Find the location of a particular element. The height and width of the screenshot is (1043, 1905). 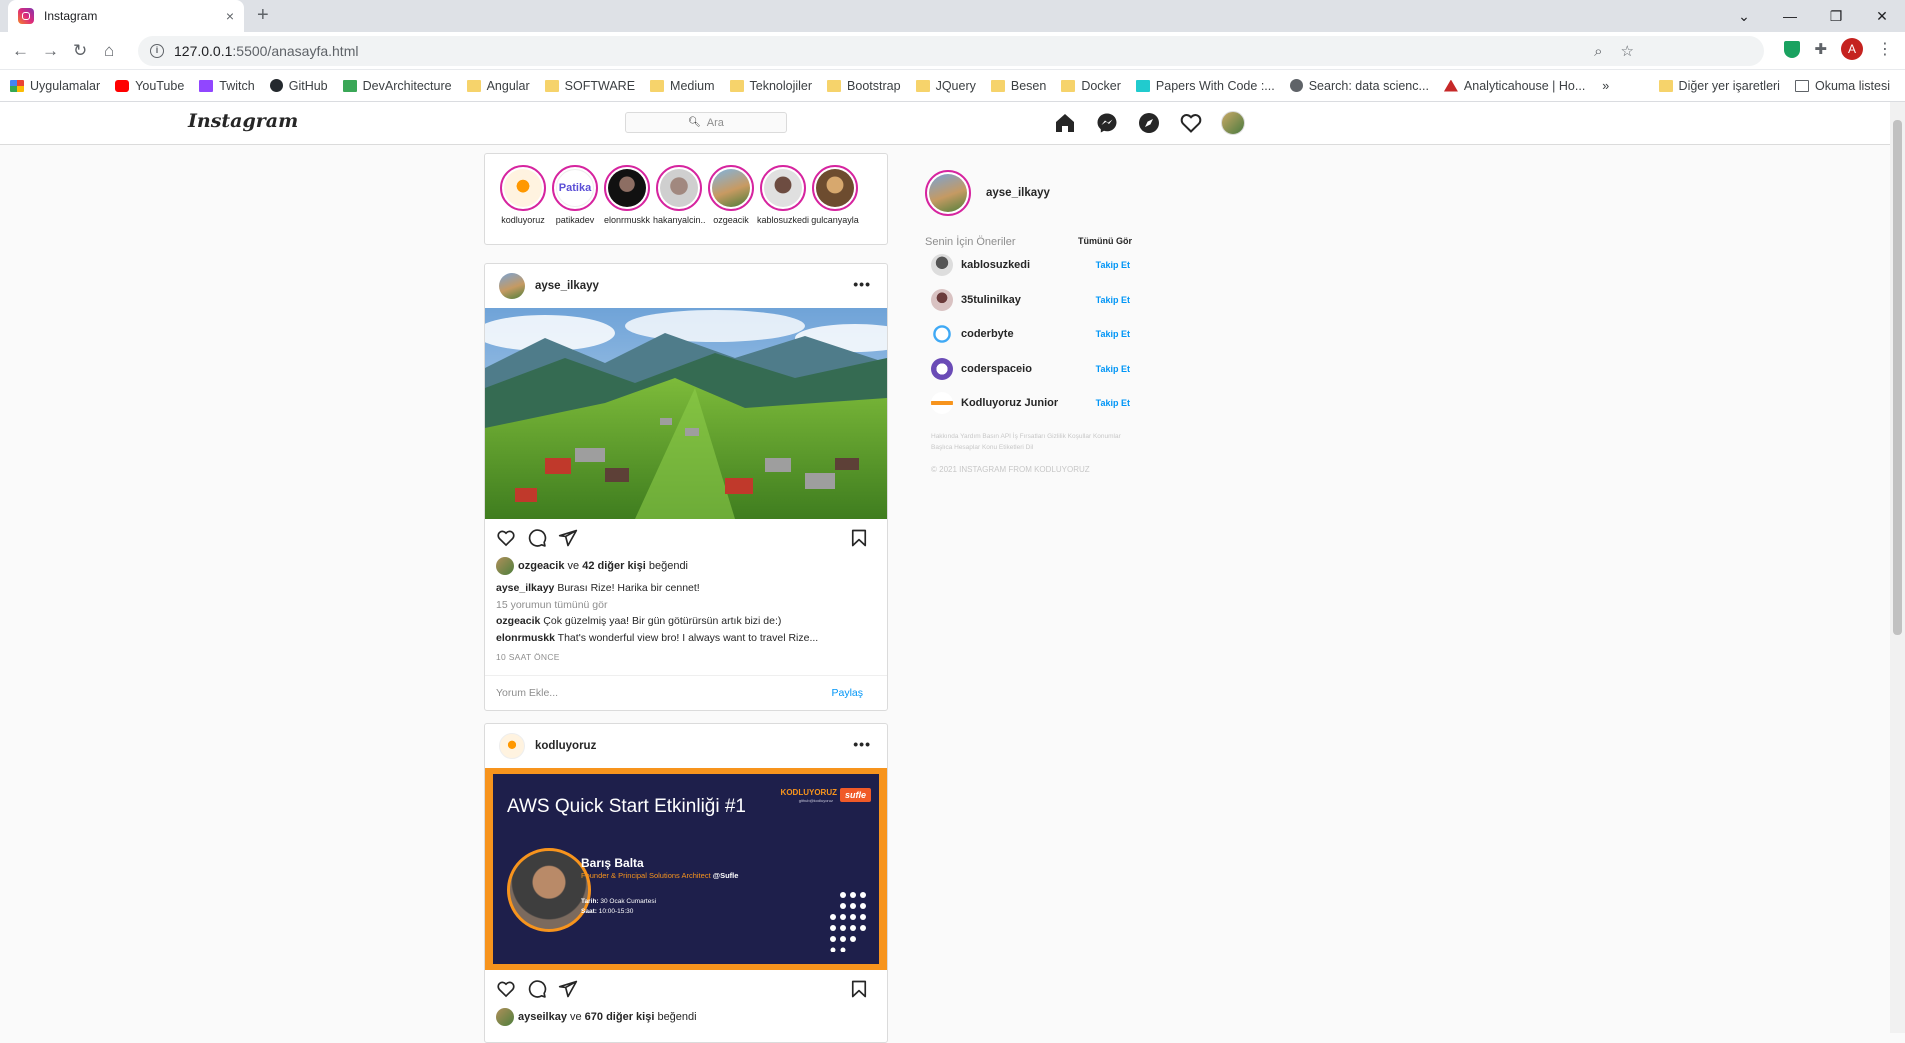

bookmark-devarchitecture: DevArchitecture is located at coordinates (397, 86).